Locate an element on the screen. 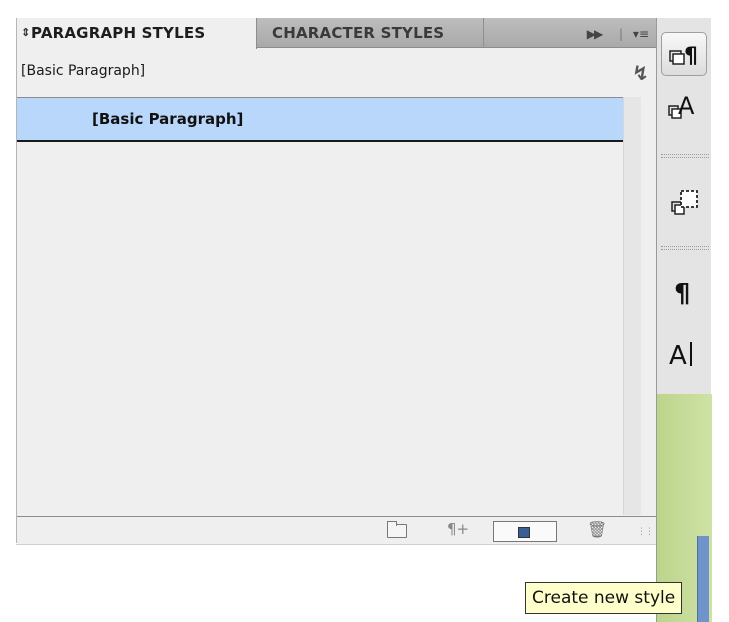  create-new-style-icon is located at coordinates (525, 531).